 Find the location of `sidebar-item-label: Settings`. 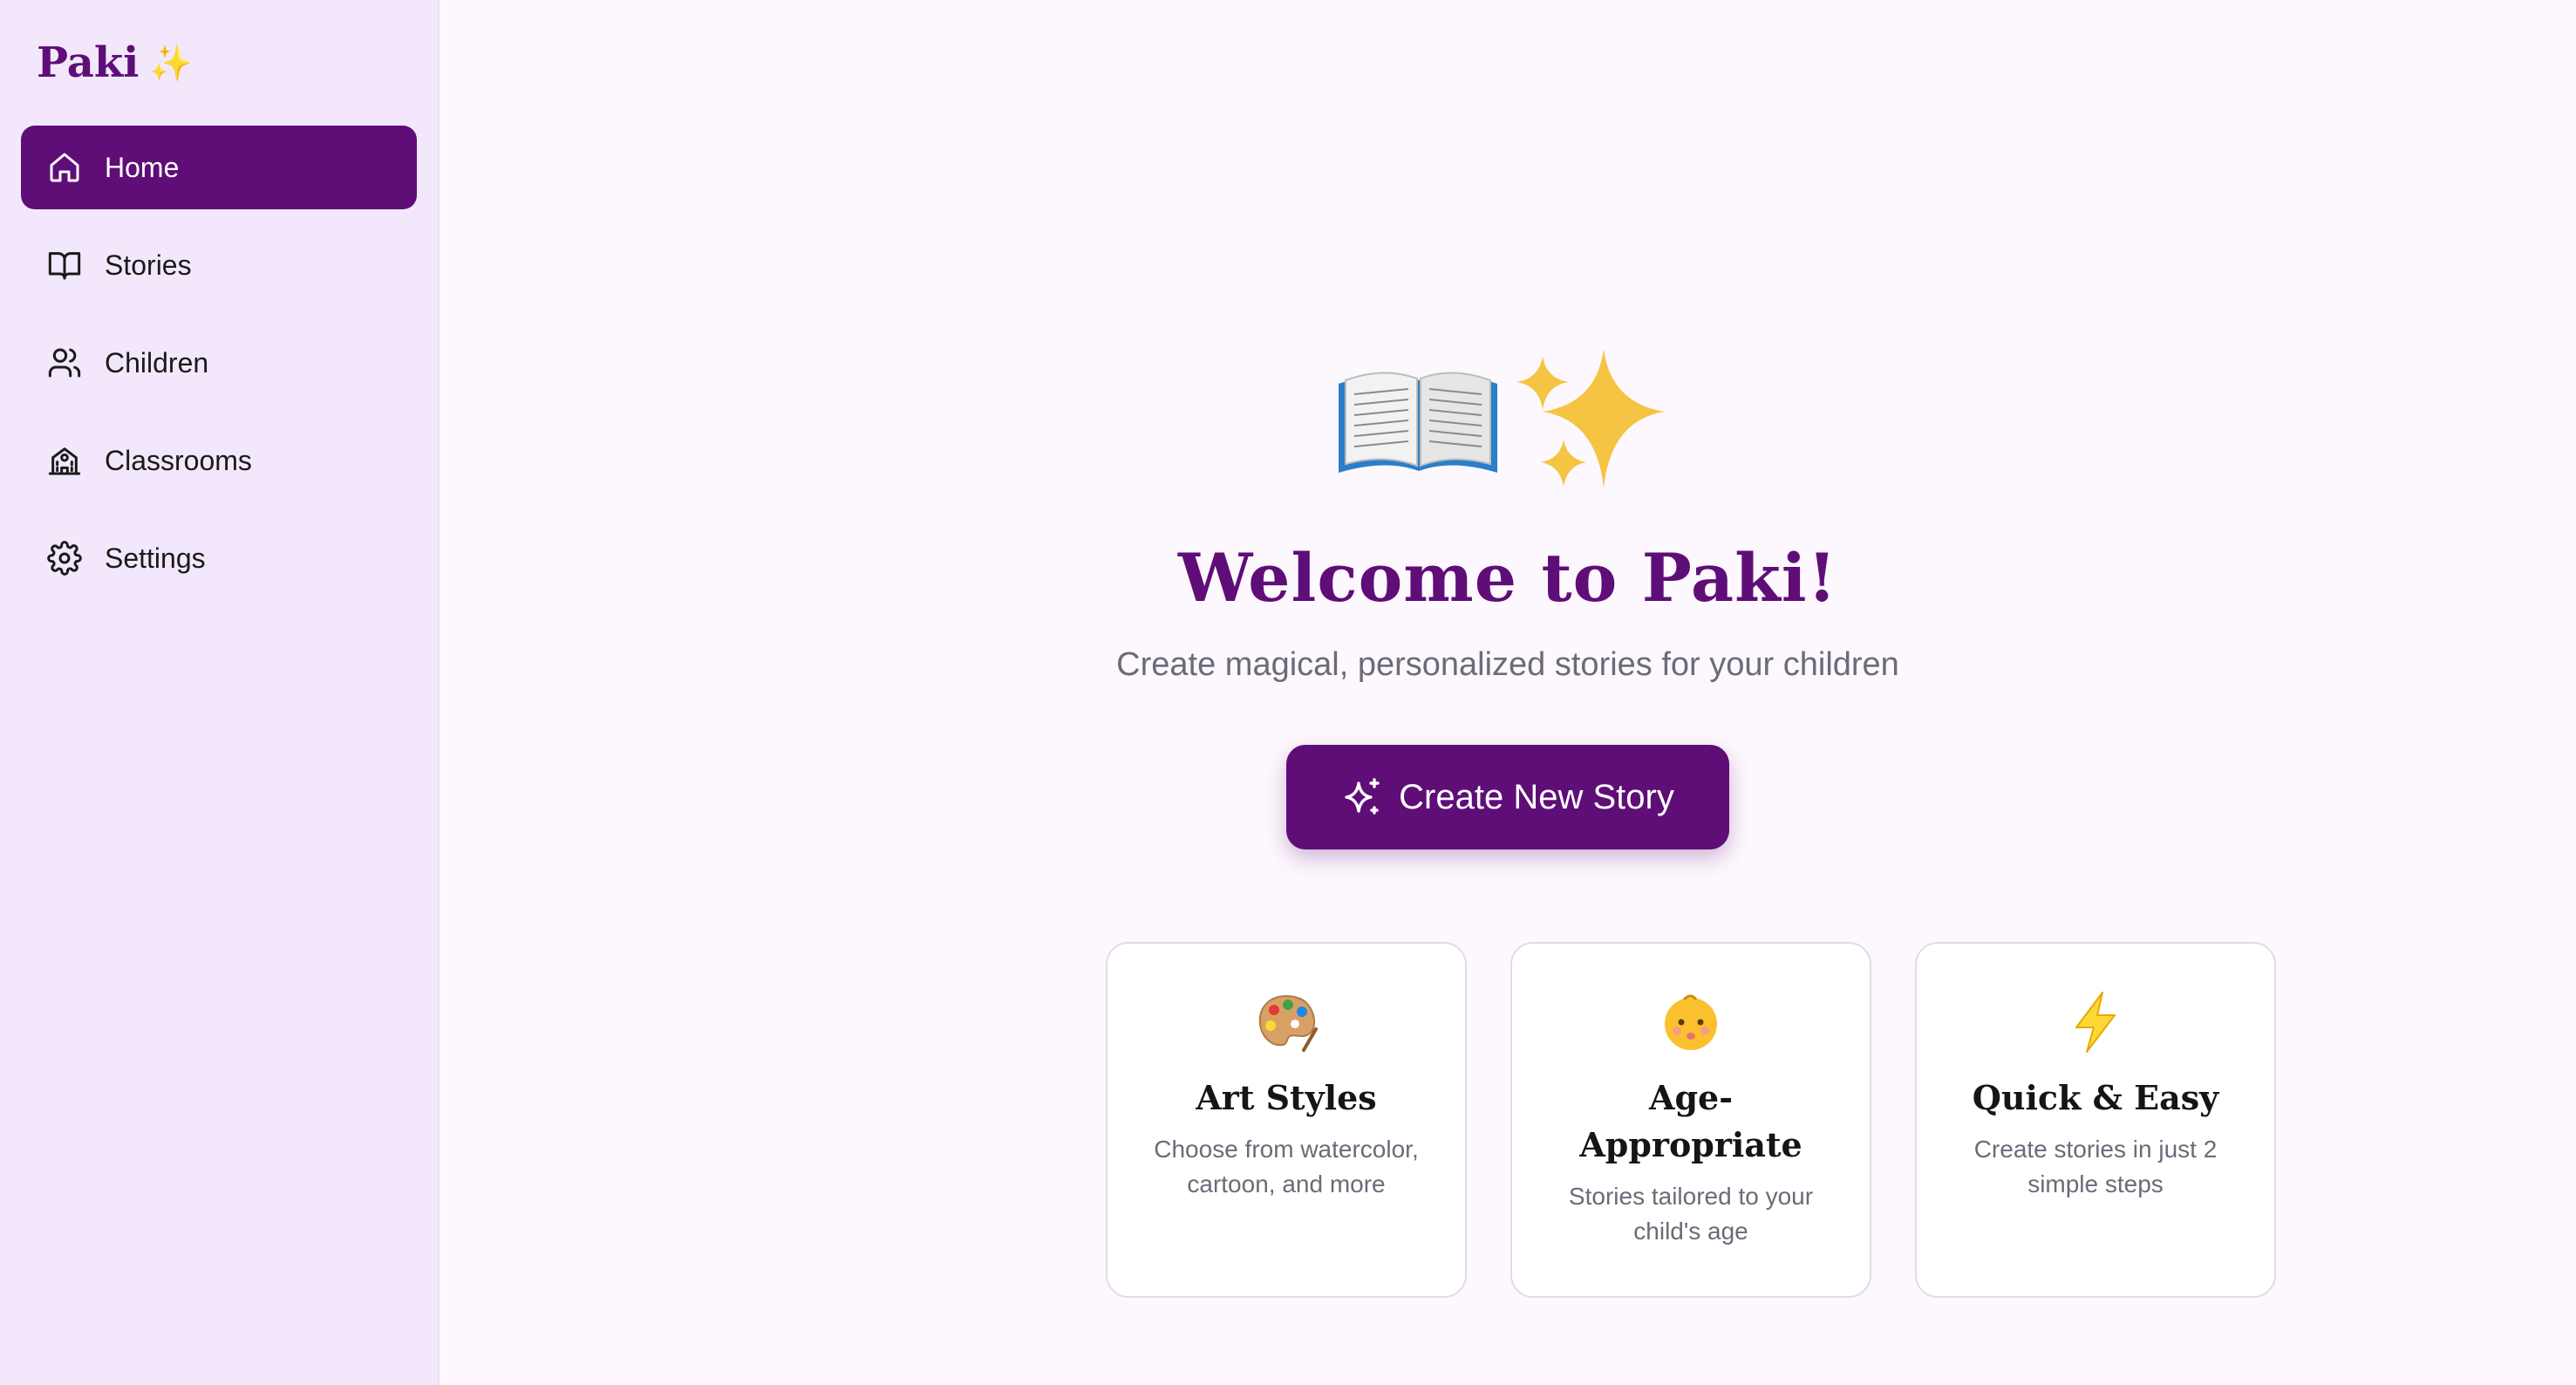

sidebar-item-label: Settings is located at coordinates (156, 558).